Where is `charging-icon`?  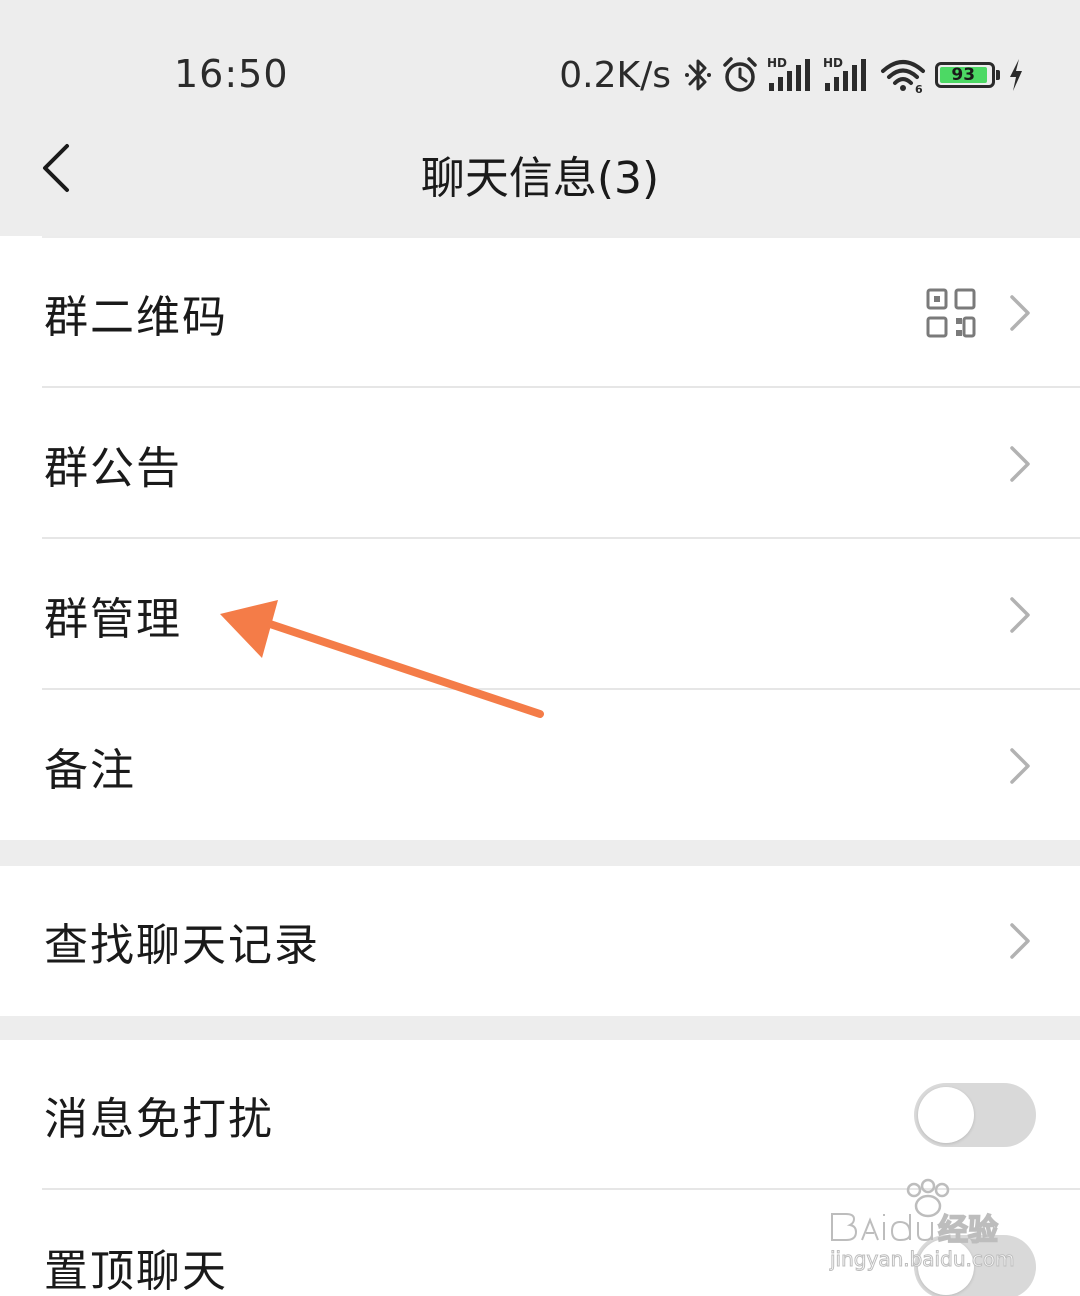
charging-icon is located at coordinates (1016, 75).